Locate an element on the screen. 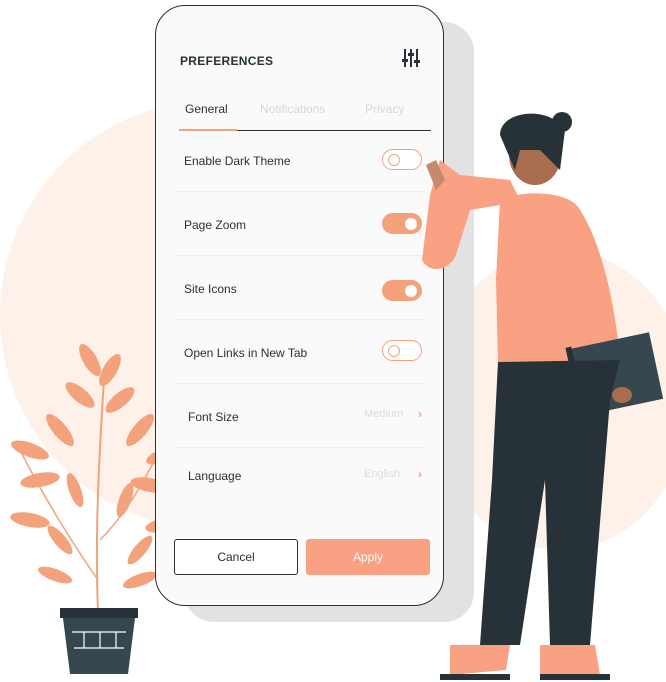  setting-label: Enable Dark Theme is located at coordinates (237, 161).